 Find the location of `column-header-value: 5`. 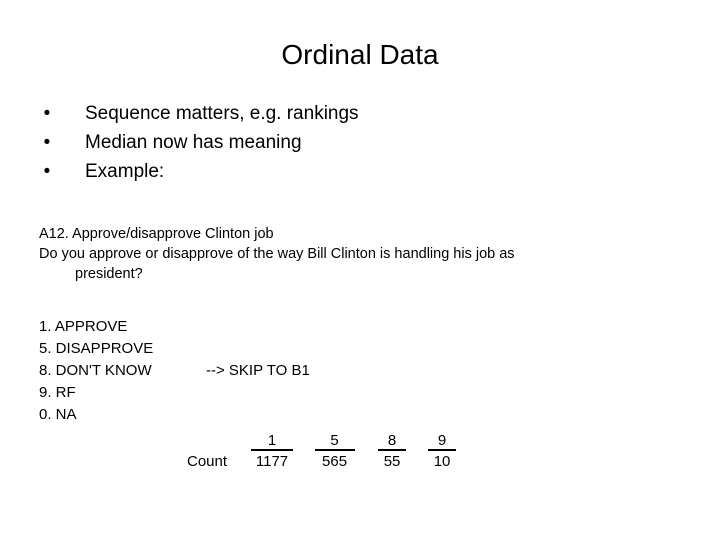

column-header-value: 5 is located at coordinates (334, 442).